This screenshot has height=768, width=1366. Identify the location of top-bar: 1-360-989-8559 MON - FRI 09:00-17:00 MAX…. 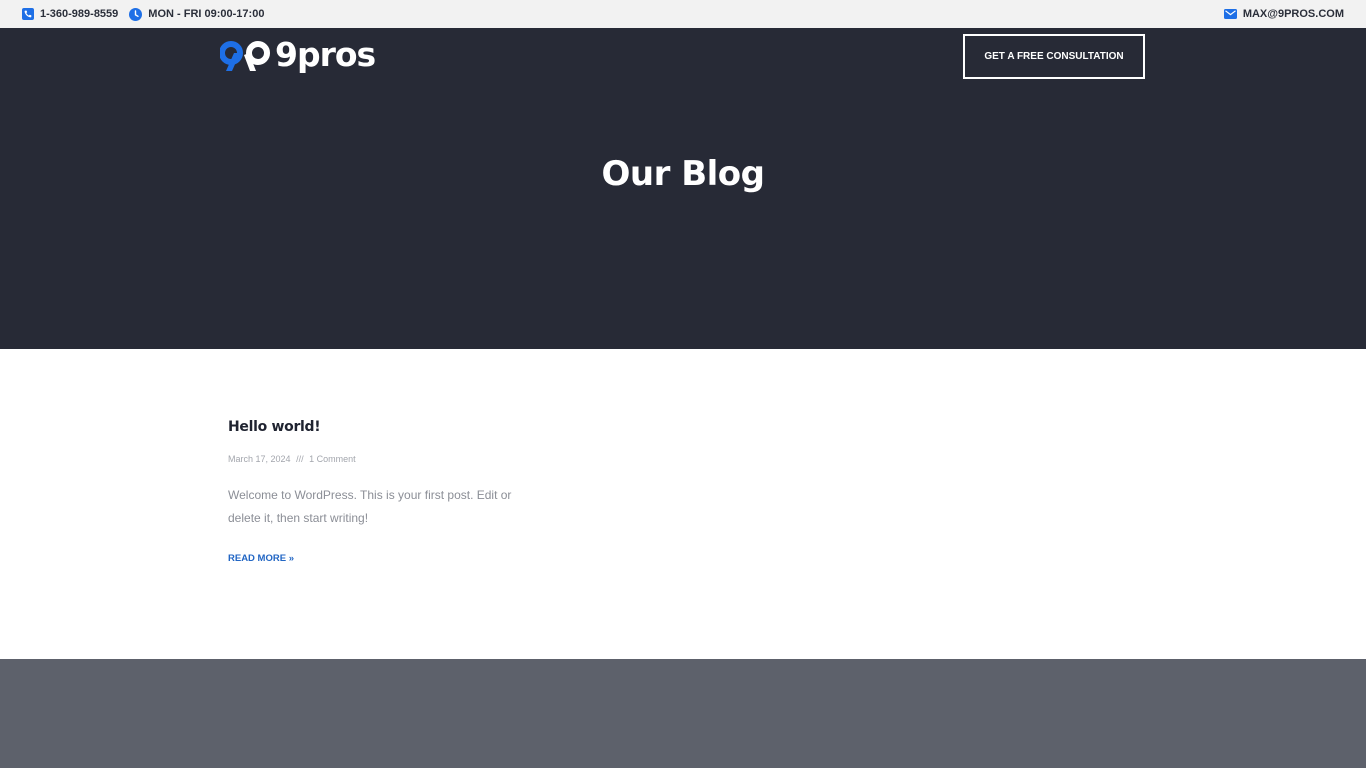
(683, 14).